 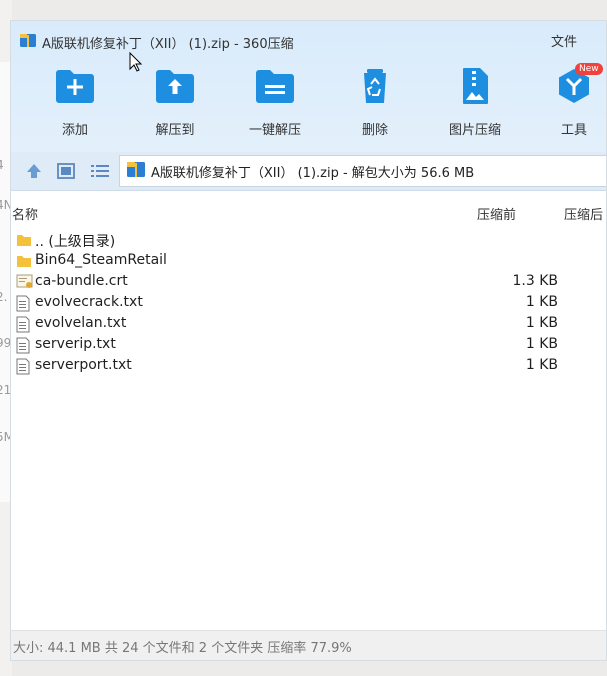 What do you see at coordinates (83, 365) in the screenshot?
I see `file-name: serverport.txt` at bounding box center [83, 365].